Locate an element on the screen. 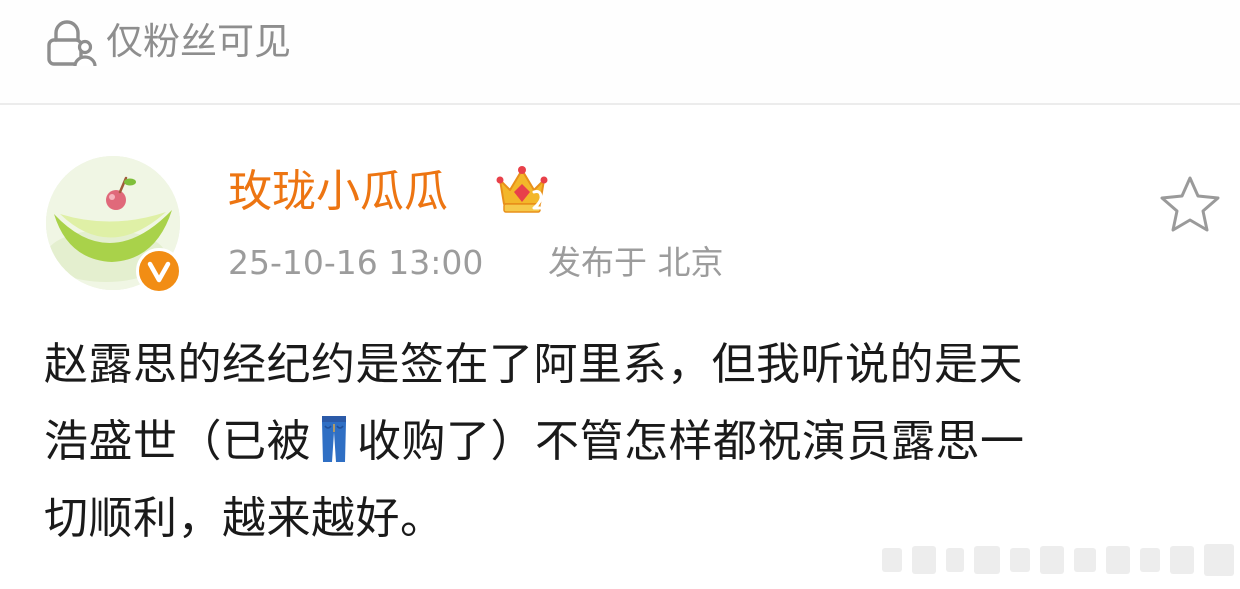 Image resolution: width=1240 pixels, height=589 pixels. post-line-2: 浩盛世（已被 收购了）不管怎样都祝演员露思一 is located at coordinates (635, 441).